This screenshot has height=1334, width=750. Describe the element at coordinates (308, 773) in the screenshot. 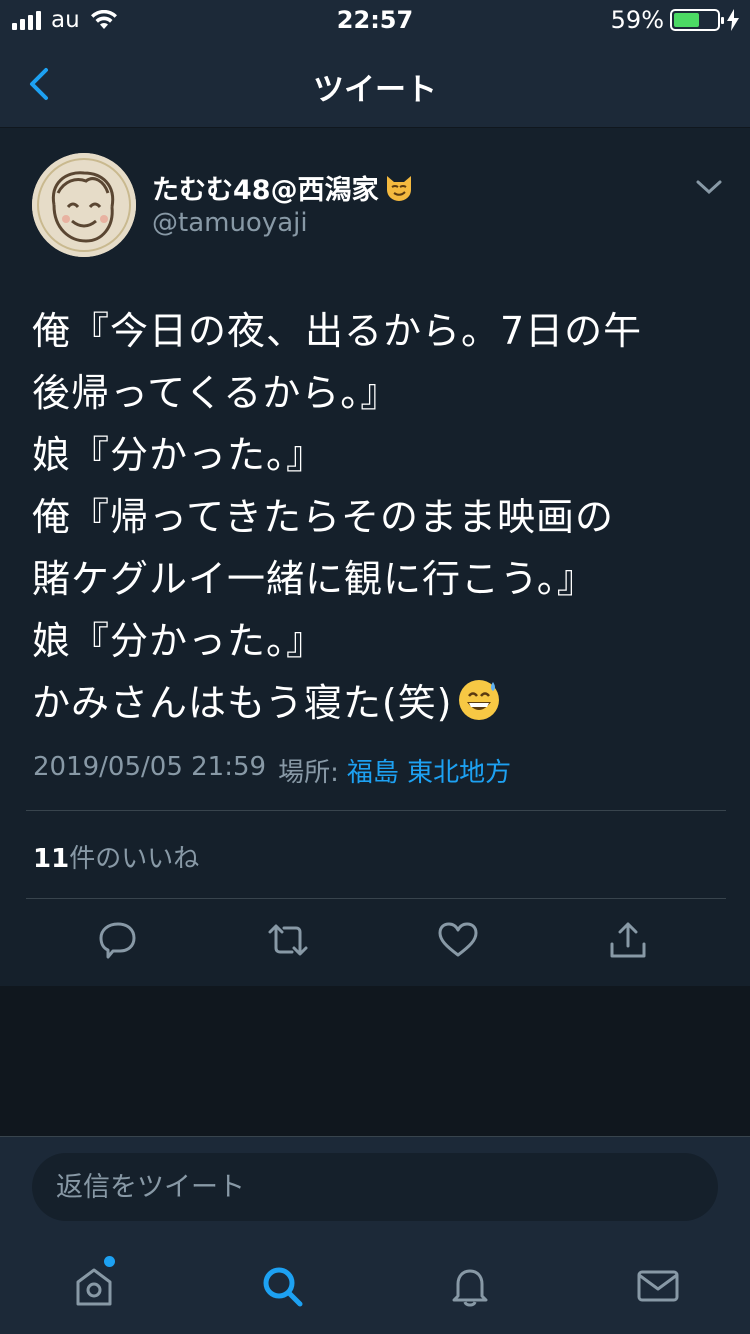

I see `location-label: 場所:` at that location.